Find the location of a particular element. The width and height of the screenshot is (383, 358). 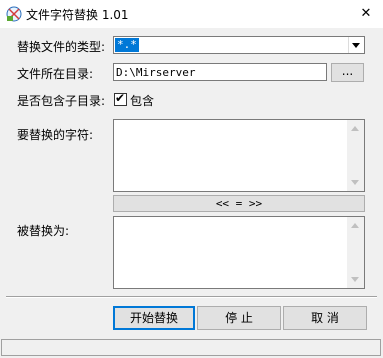

checkmark-icon: ✔ is located at coordinates (120, 98).